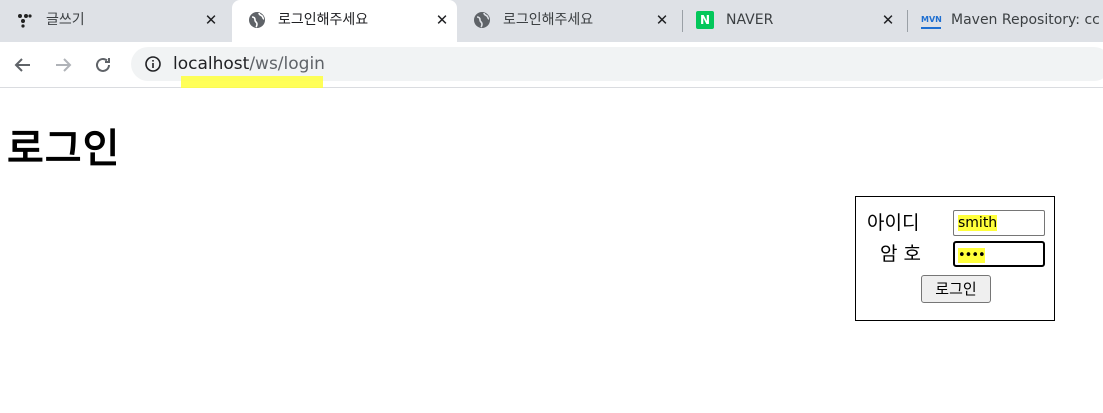 The image size is (1103, 413). I want to click on forward-arrow-icon, so click(64, 65).